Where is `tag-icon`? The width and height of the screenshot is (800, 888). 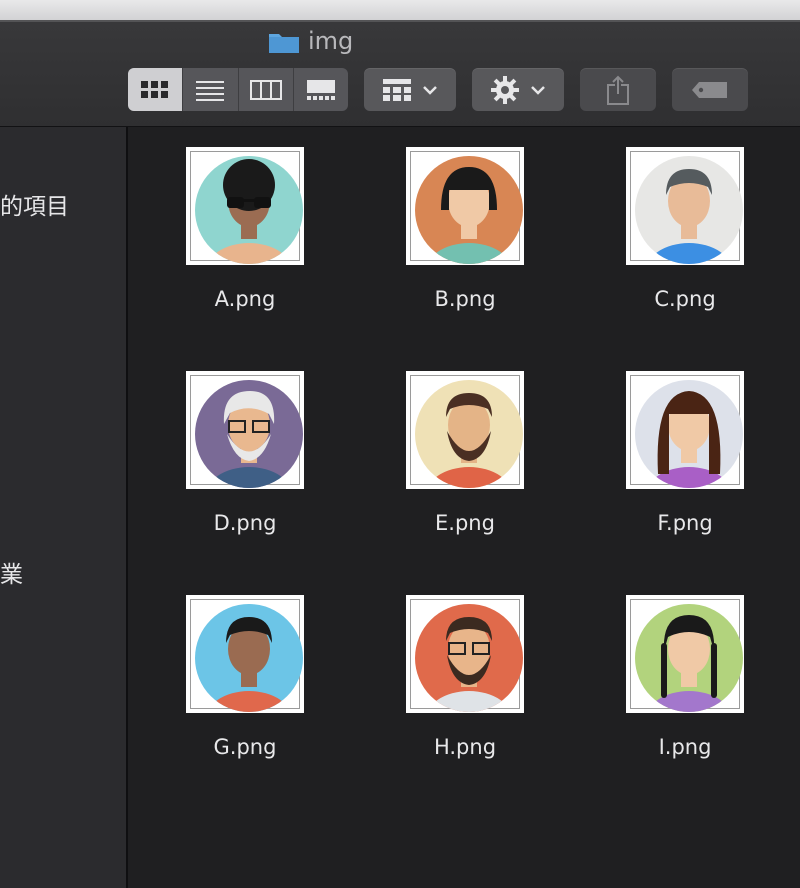
tag-icon is located at coordinates (709, 89).